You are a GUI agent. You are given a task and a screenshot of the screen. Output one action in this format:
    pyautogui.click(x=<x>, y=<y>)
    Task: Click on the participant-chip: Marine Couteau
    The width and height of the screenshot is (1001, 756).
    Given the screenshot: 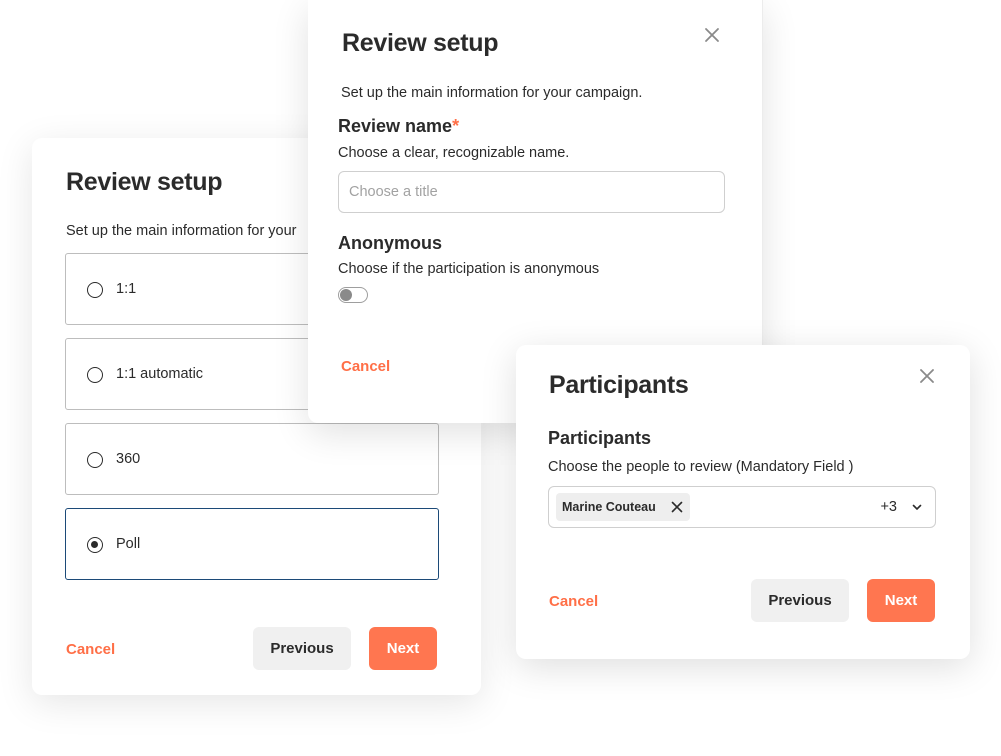 What is the action you would take?
    pyautogui.click(x=623, y=507)
    